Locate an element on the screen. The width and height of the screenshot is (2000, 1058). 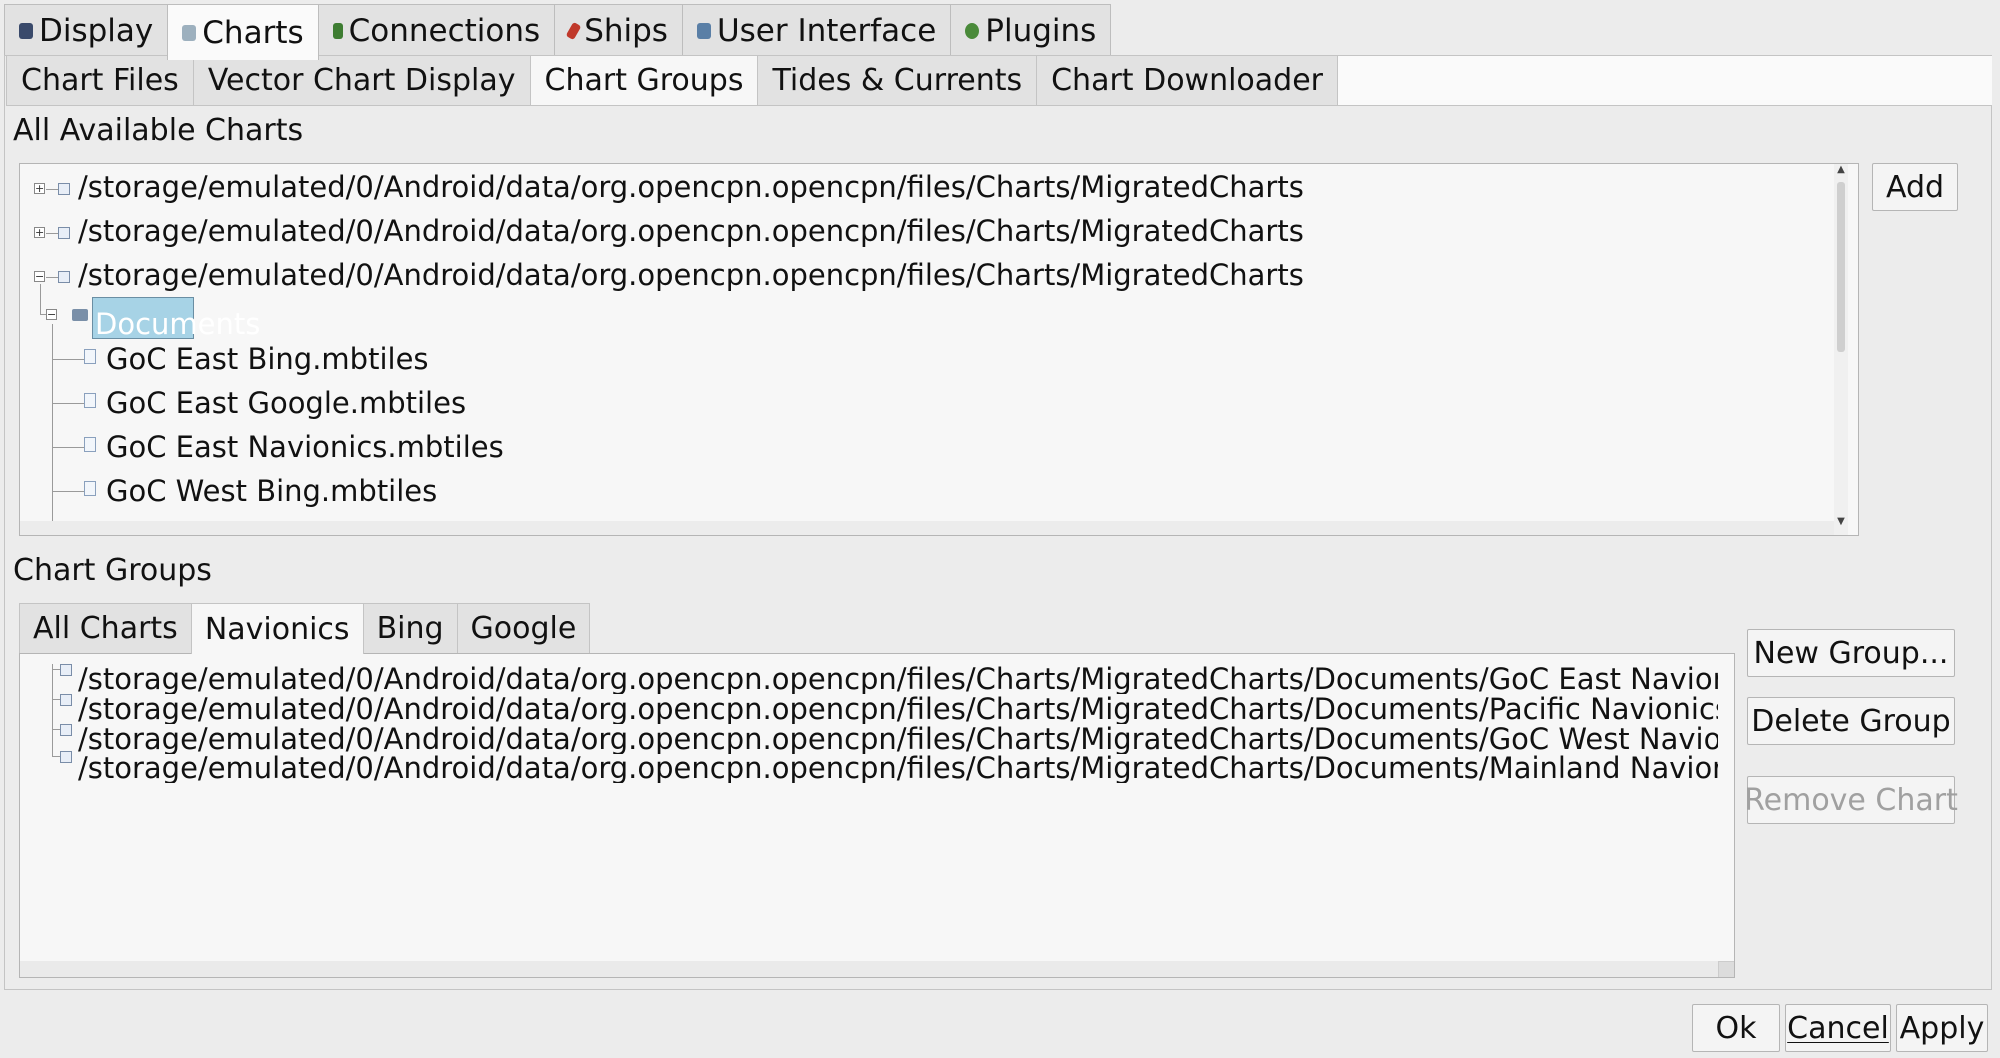
tab-user-interface: User Interface is located at coordinates (816, 30).